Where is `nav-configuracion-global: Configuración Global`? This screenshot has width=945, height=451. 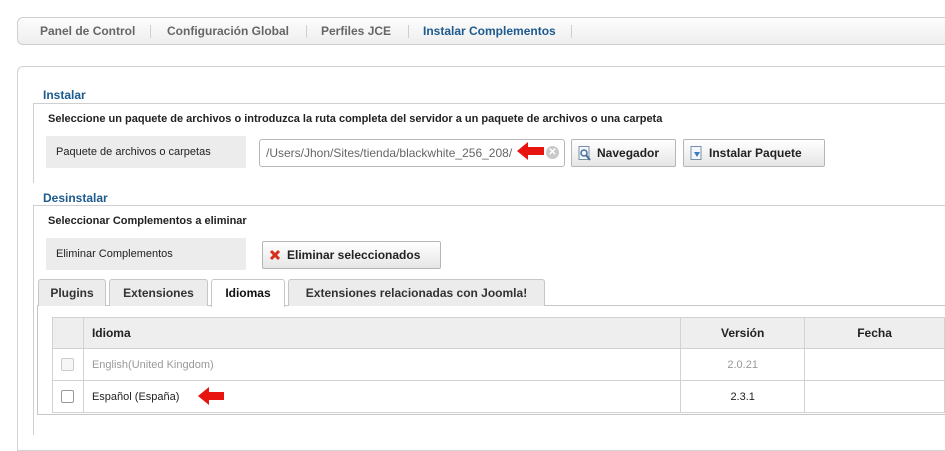
nav-configuracion-global: Configuración Global is located at coordinates (228, 31).